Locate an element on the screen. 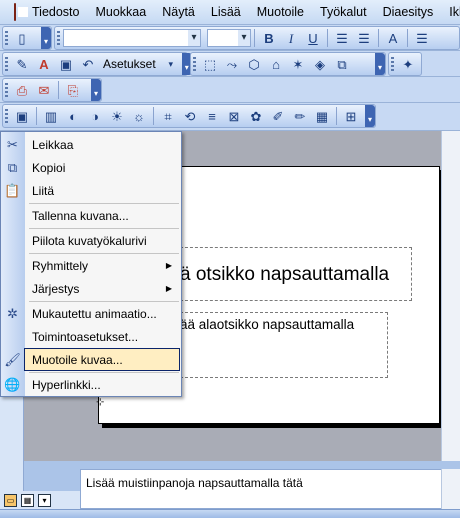 The height and width of the screenshot is (518, 460). recolor-picture-icon: ✿ is located at coordinates (256, 116).